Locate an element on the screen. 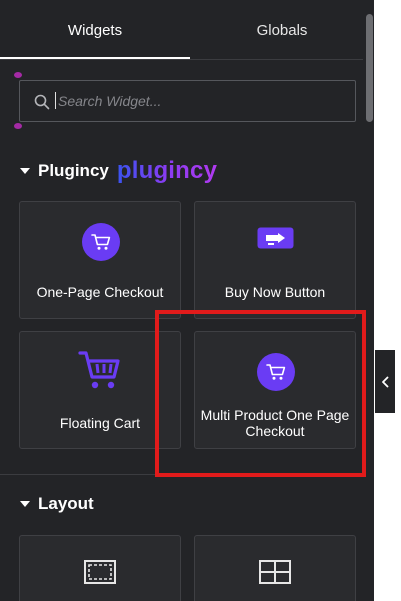 The image size is (401, 601). widget-container is located at coordinates (100, 568).